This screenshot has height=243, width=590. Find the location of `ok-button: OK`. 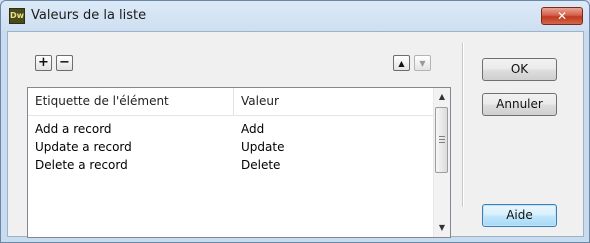

ok-button: OK is located at coordinates (519, 69).